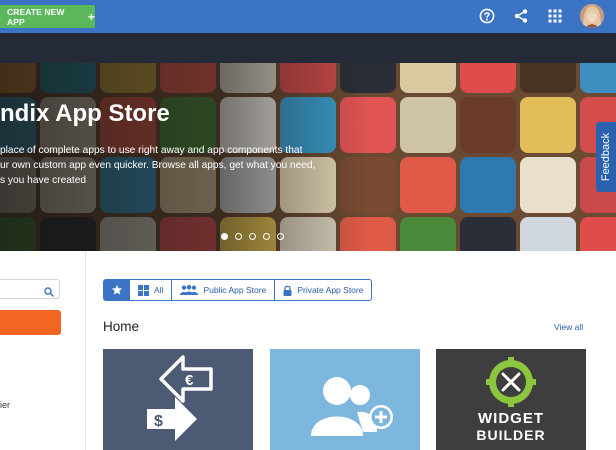 The image size is (616, 450). I want to click on tab-public-label: Public App Store, so click(235, 290).